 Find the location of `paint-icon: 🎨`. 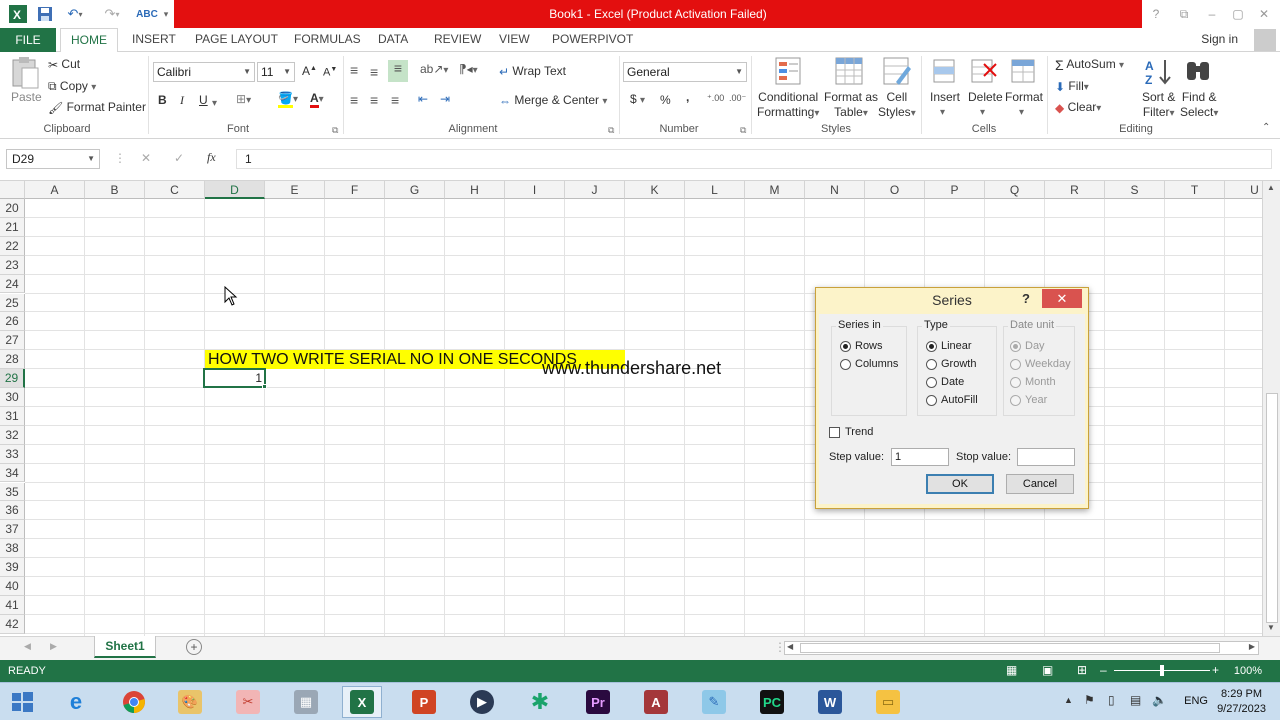

paint-icon: 🎨 is located at coordinates (190, 702).